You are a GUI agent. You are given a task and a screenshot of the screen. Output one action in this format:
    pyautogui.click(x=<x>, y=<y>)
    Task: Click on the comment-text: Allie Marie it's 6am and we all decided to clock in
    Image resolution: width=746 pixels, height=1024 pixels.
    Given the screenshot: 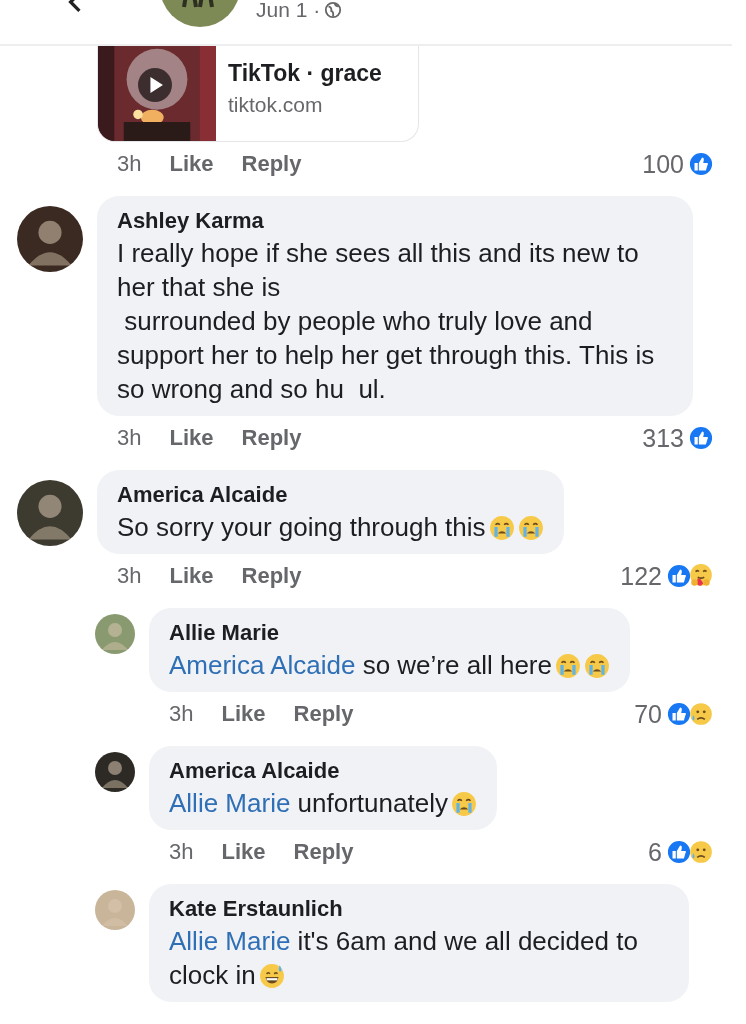 What is the action you would take?
    pyautogui.click(x=404, y=958)
    